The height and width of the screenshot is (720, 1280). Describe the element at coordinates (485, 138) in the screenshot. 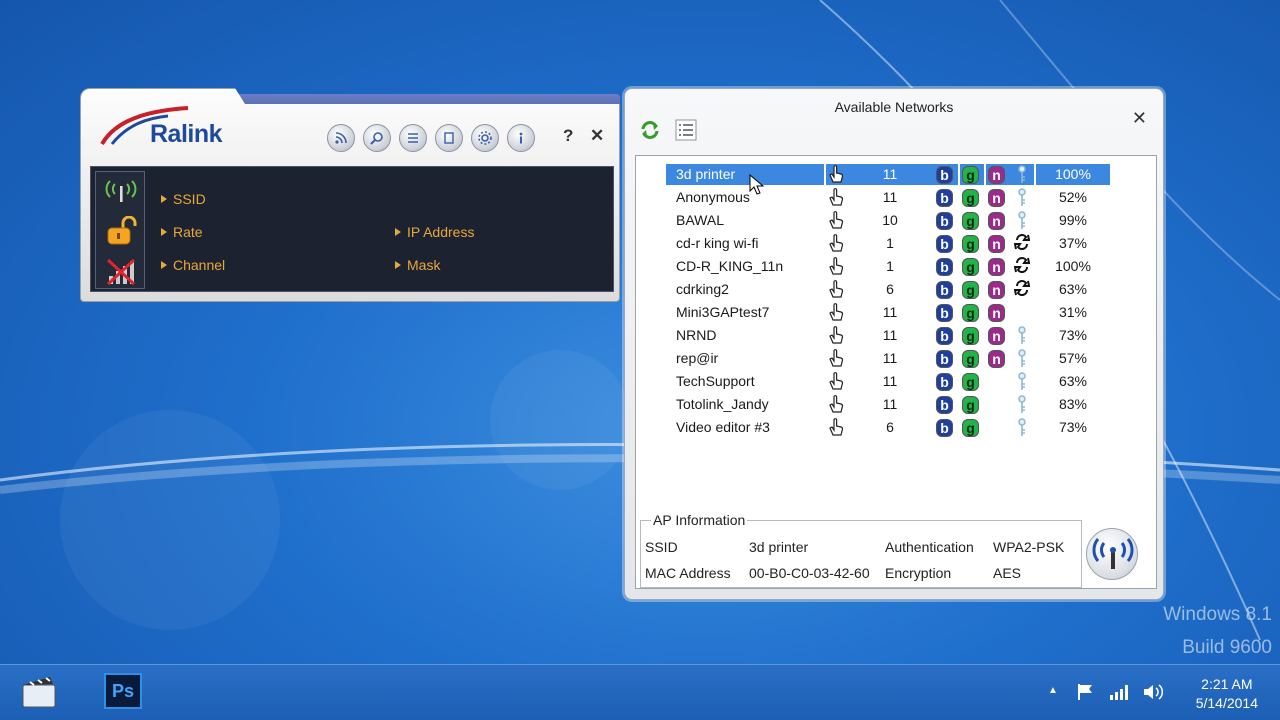

I see `settings-icon` at that location.